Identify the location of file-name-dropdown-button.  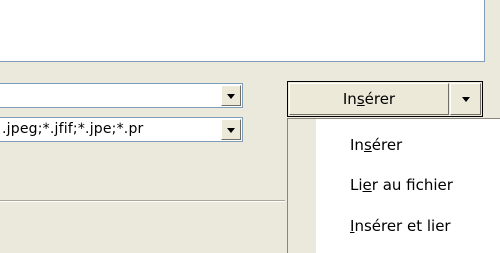
(231, 95).